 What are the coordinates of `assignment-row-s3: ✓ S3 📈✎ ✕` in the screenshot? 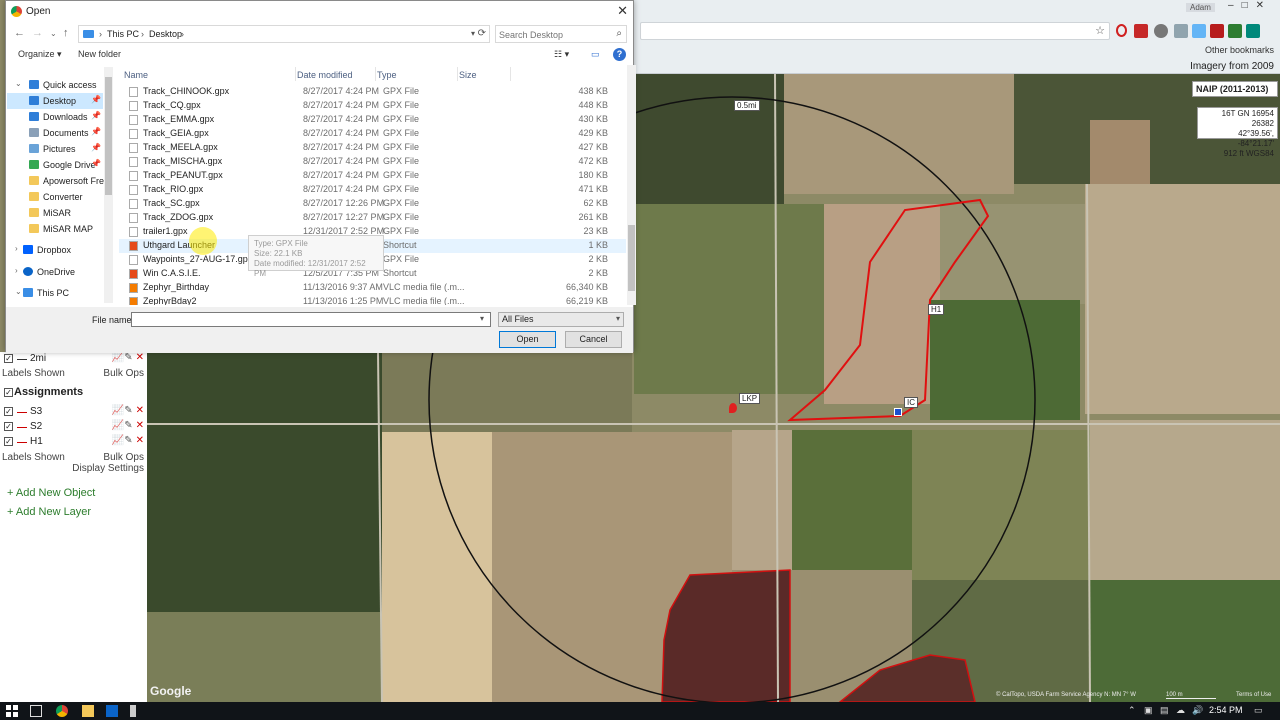 It's located at (73, 412).